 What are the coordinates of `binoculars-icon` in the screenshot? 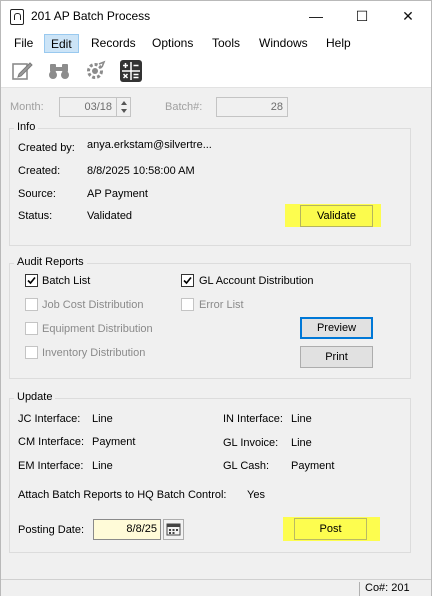 It's located at (59, 71).